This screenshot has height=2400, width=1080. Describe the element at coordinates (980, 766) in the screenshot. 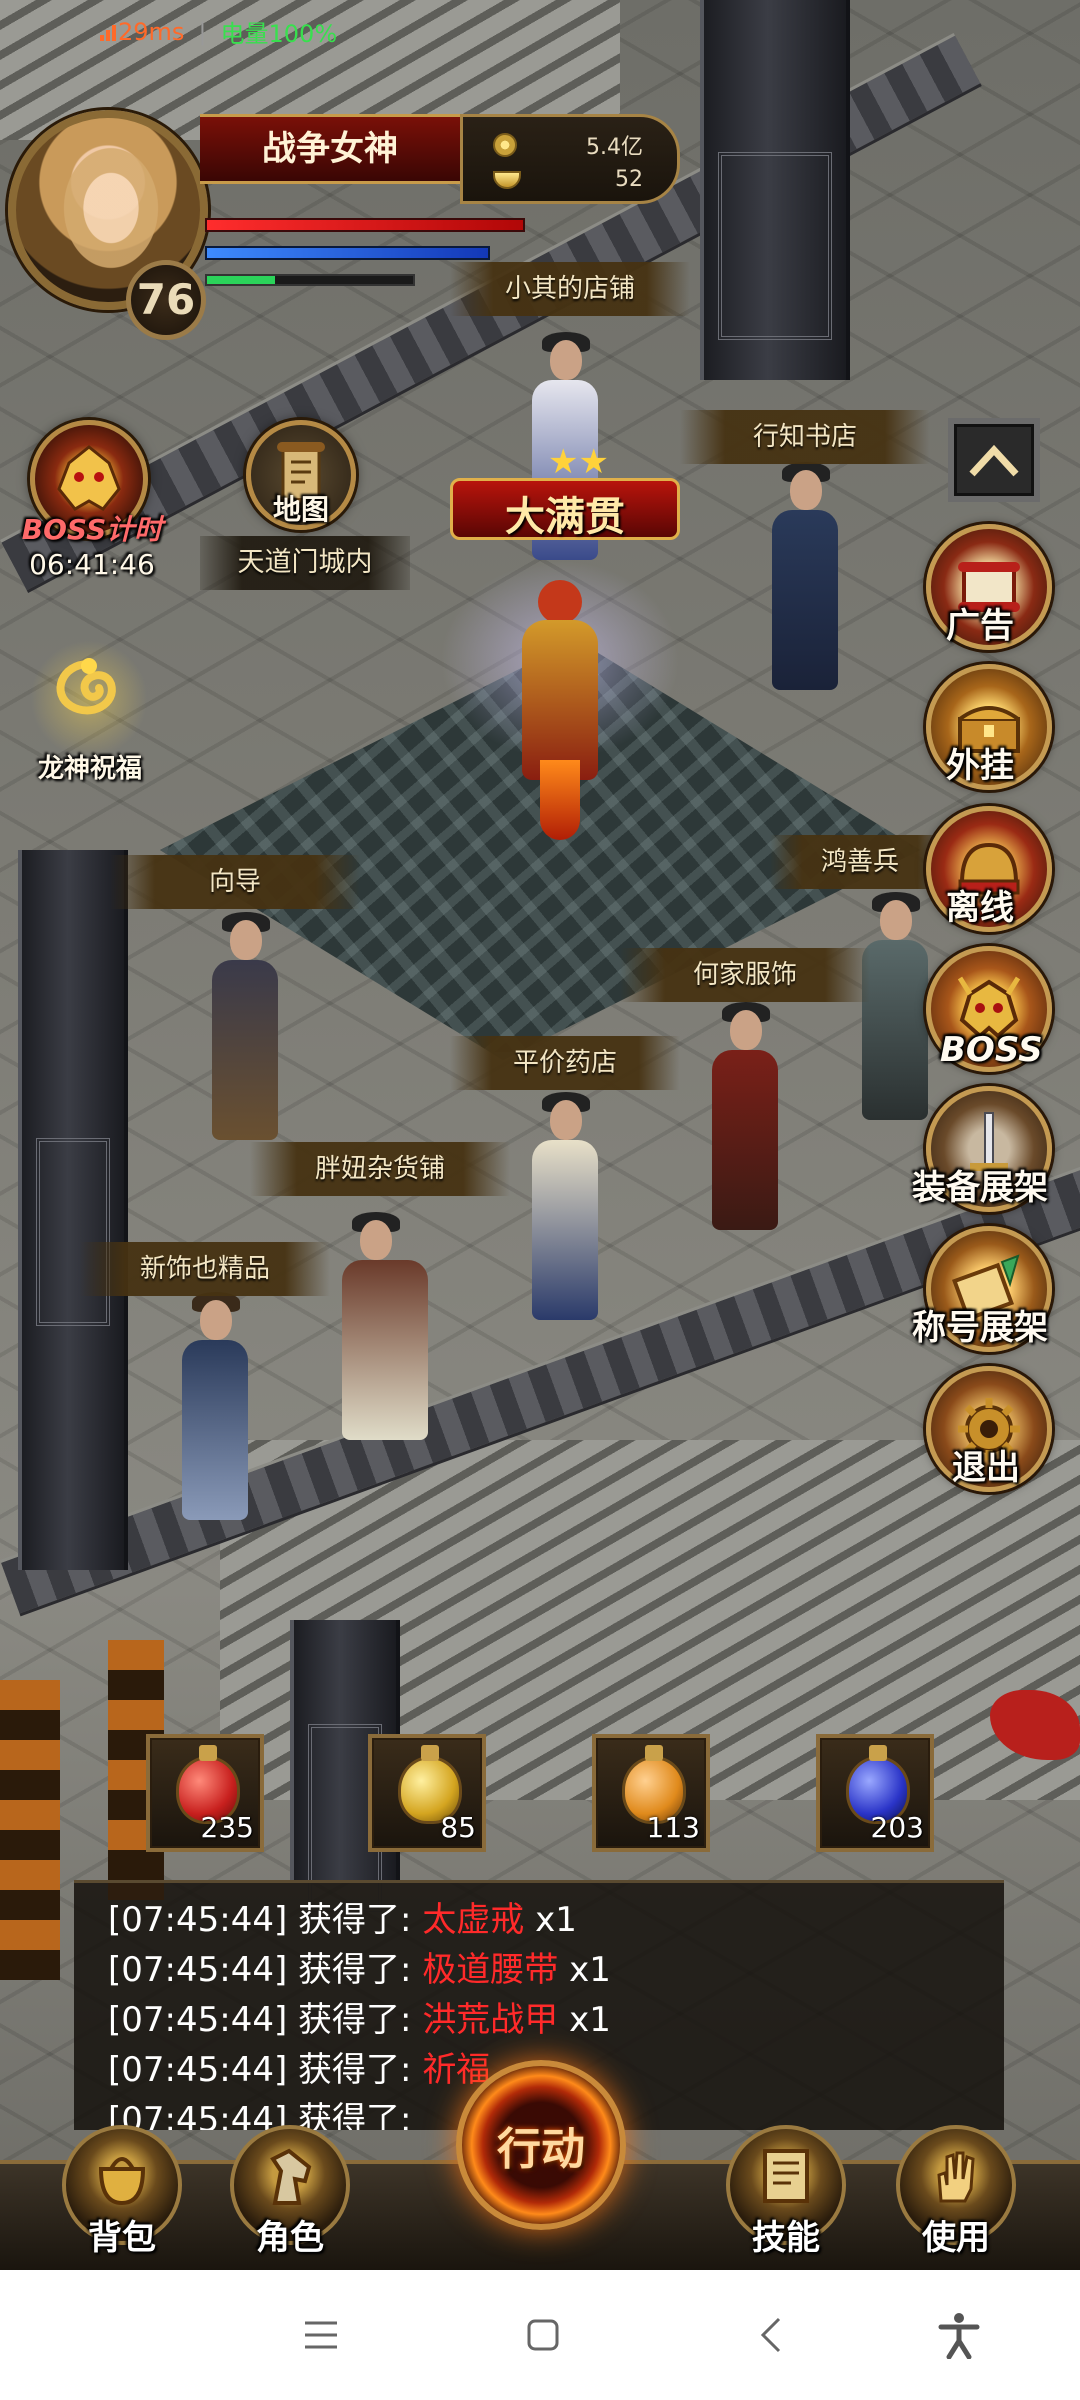

I see `auto-play-label: 外挂` at that location.